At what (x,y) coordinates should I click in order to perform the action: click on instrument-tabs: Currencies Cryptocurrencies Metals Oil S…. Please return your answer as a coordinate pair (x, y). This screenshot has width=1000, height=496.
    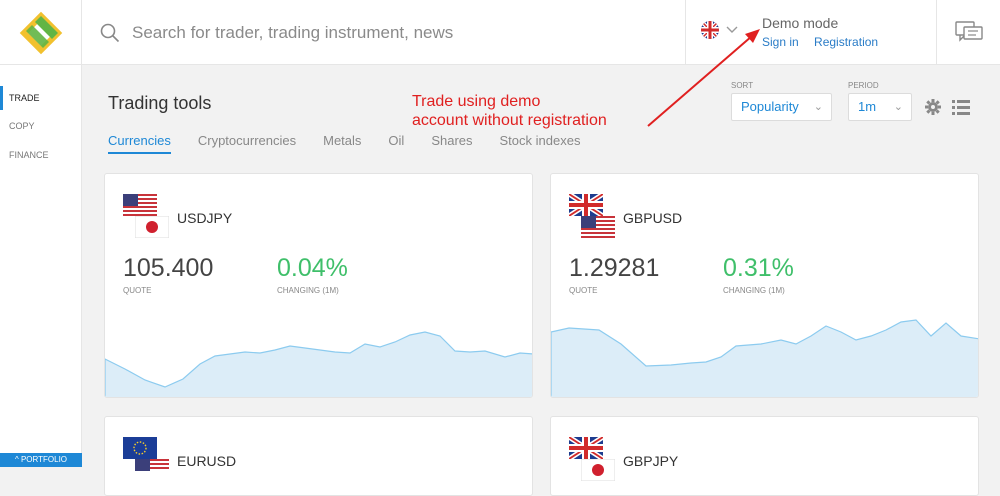
    Looking at the image, I should click on (344, 143).